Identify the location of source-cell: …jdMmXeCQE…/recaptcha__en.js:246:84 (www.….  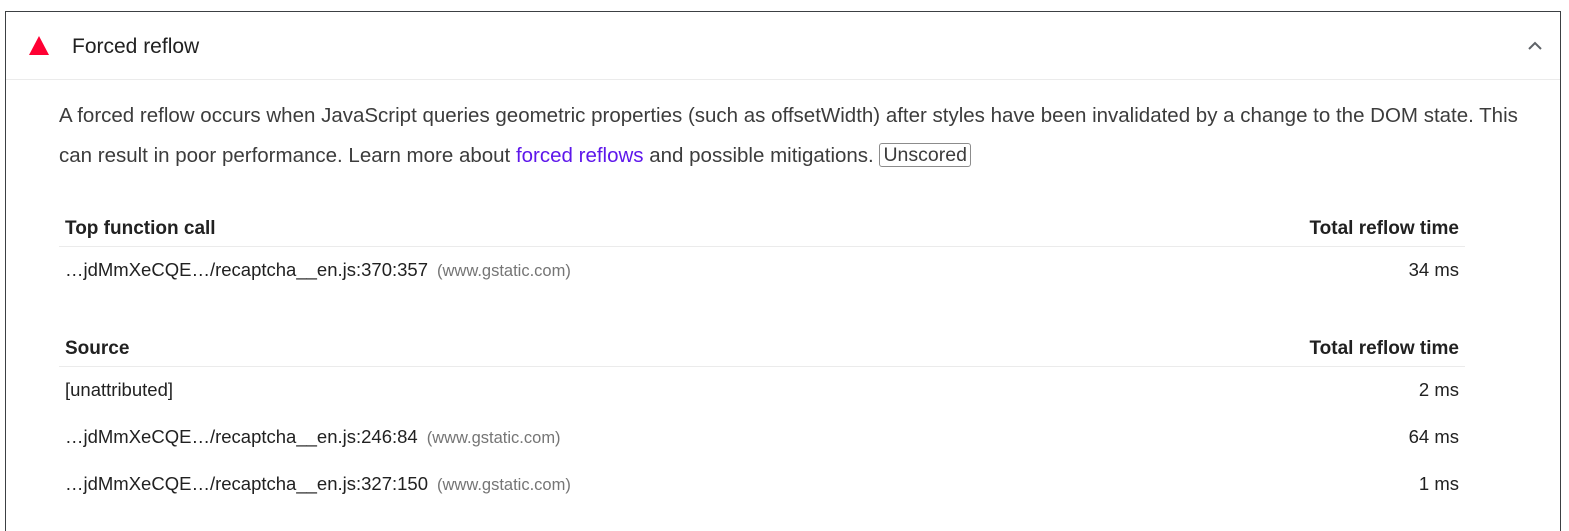
(313, 437).